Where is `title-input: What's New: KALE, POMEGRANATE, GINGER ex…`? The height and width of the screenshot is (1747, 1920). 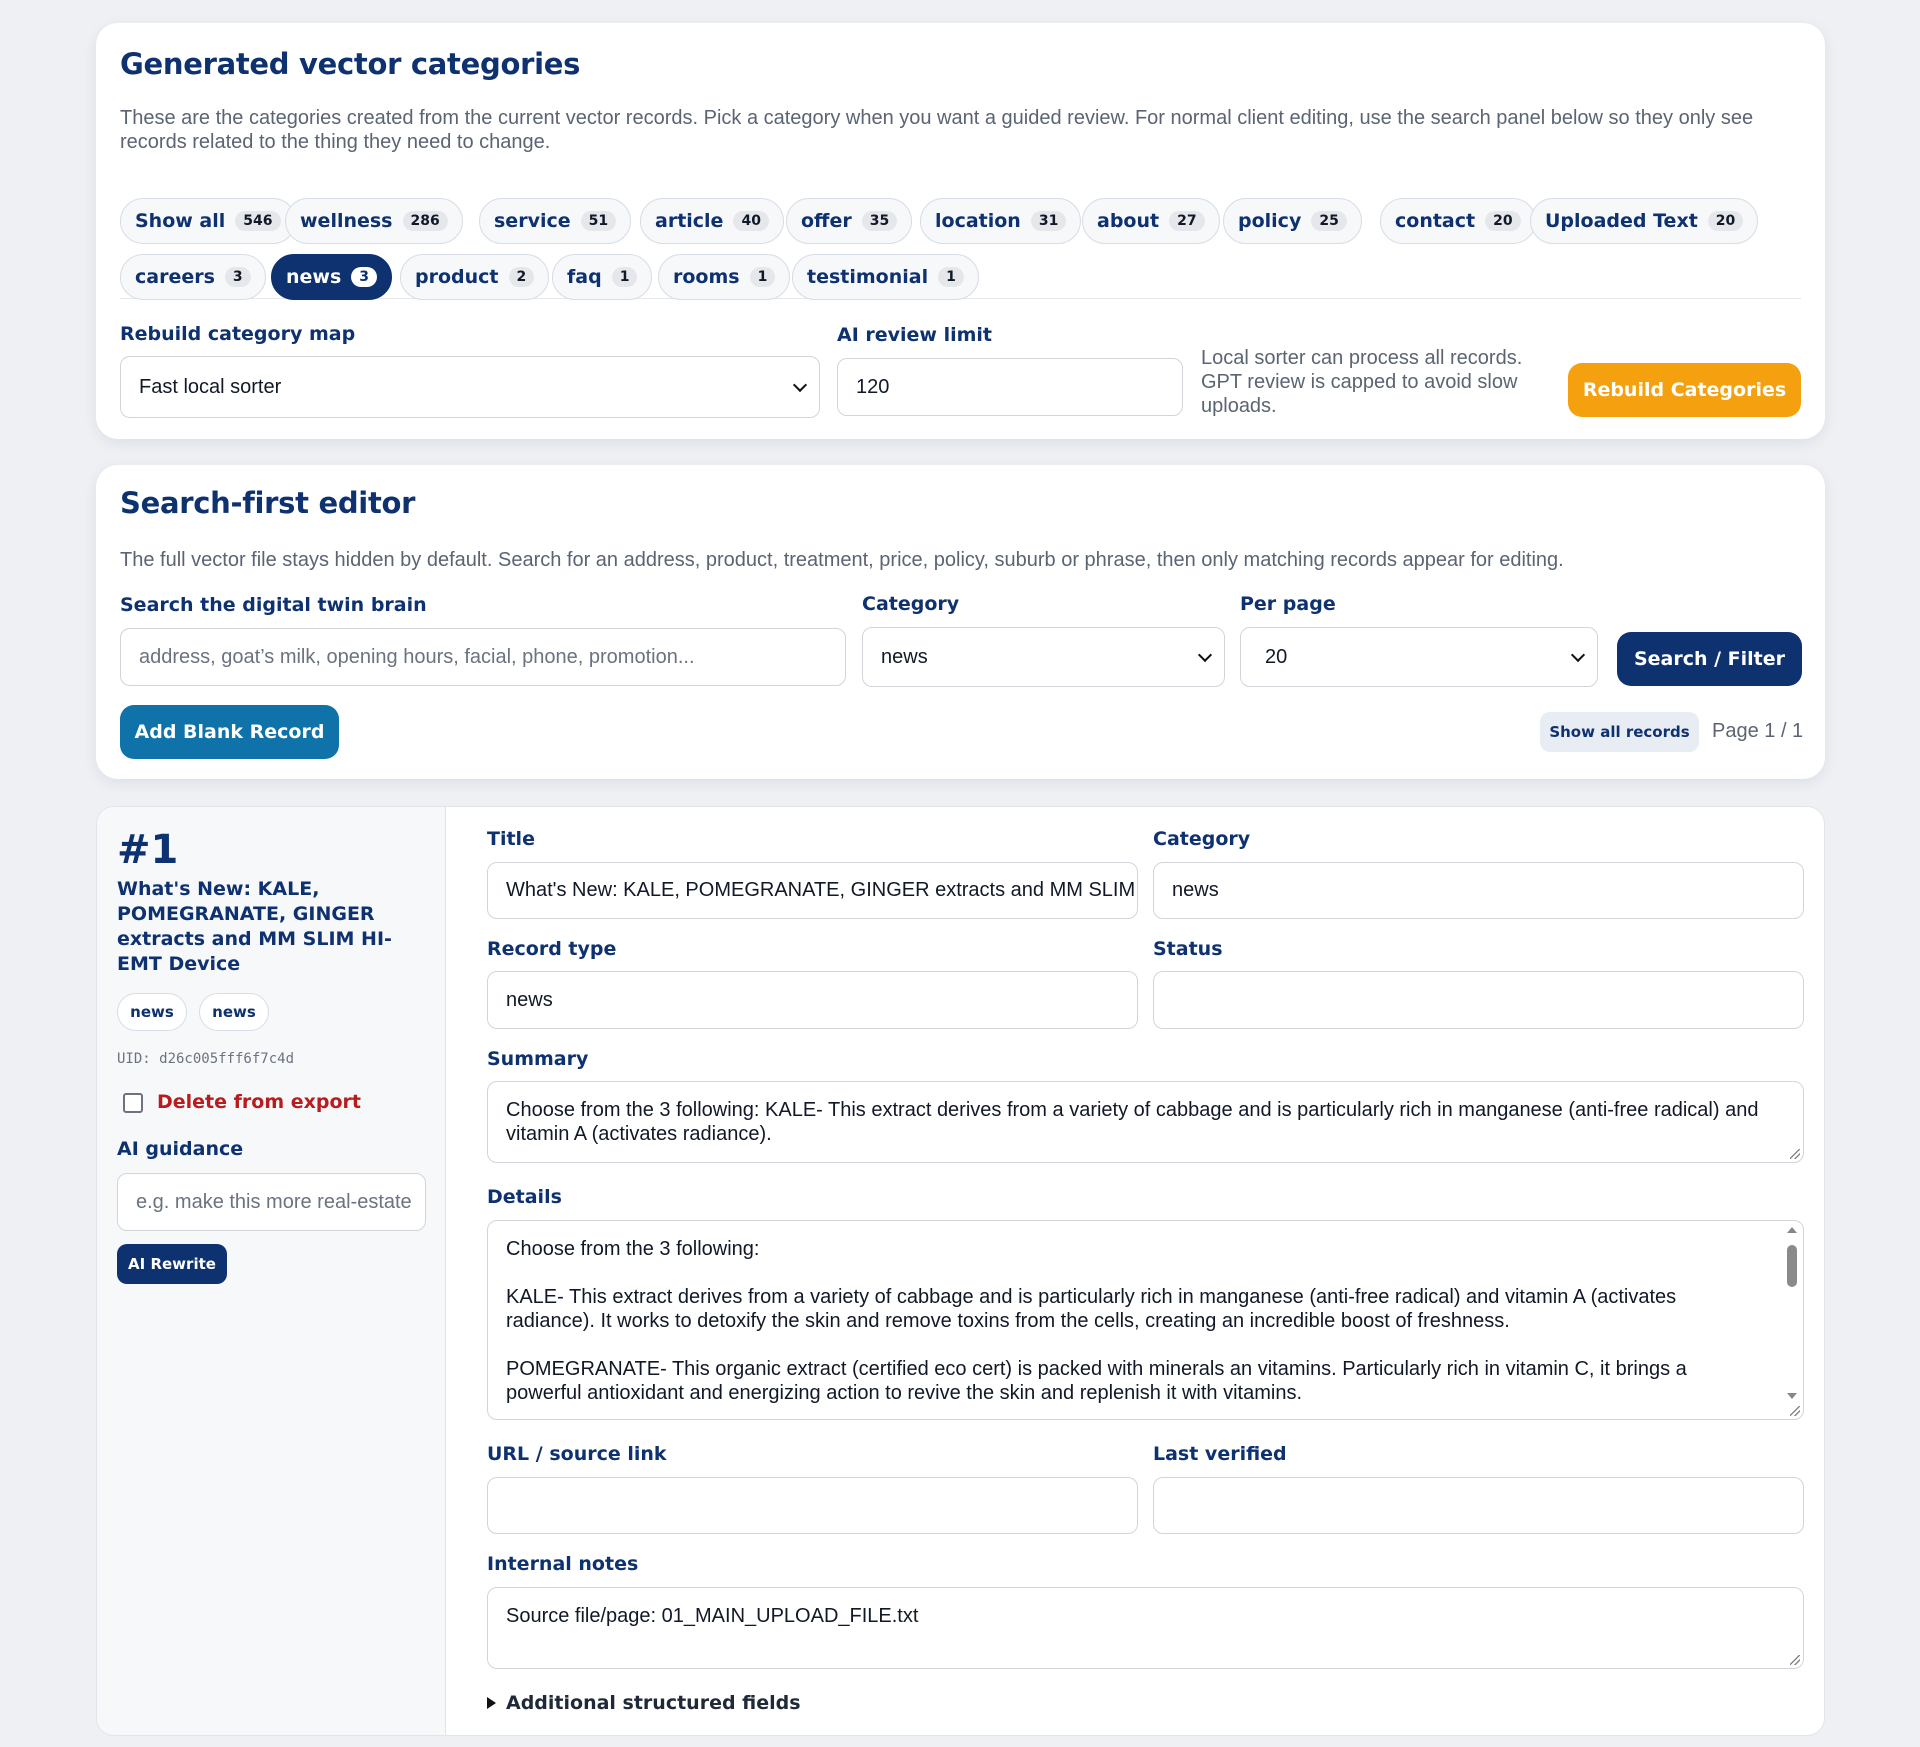 title-input: What's New: KALE, POMEGRANATE, GINGER ex… is located at coordinates (812, 890).